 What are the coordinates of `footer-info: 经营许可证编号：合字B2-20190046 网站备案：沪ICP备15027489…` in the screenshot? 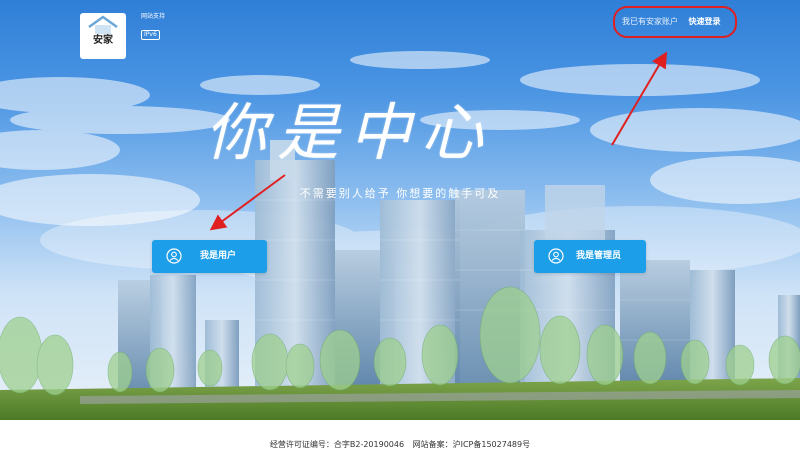 It's located at (400, 445).